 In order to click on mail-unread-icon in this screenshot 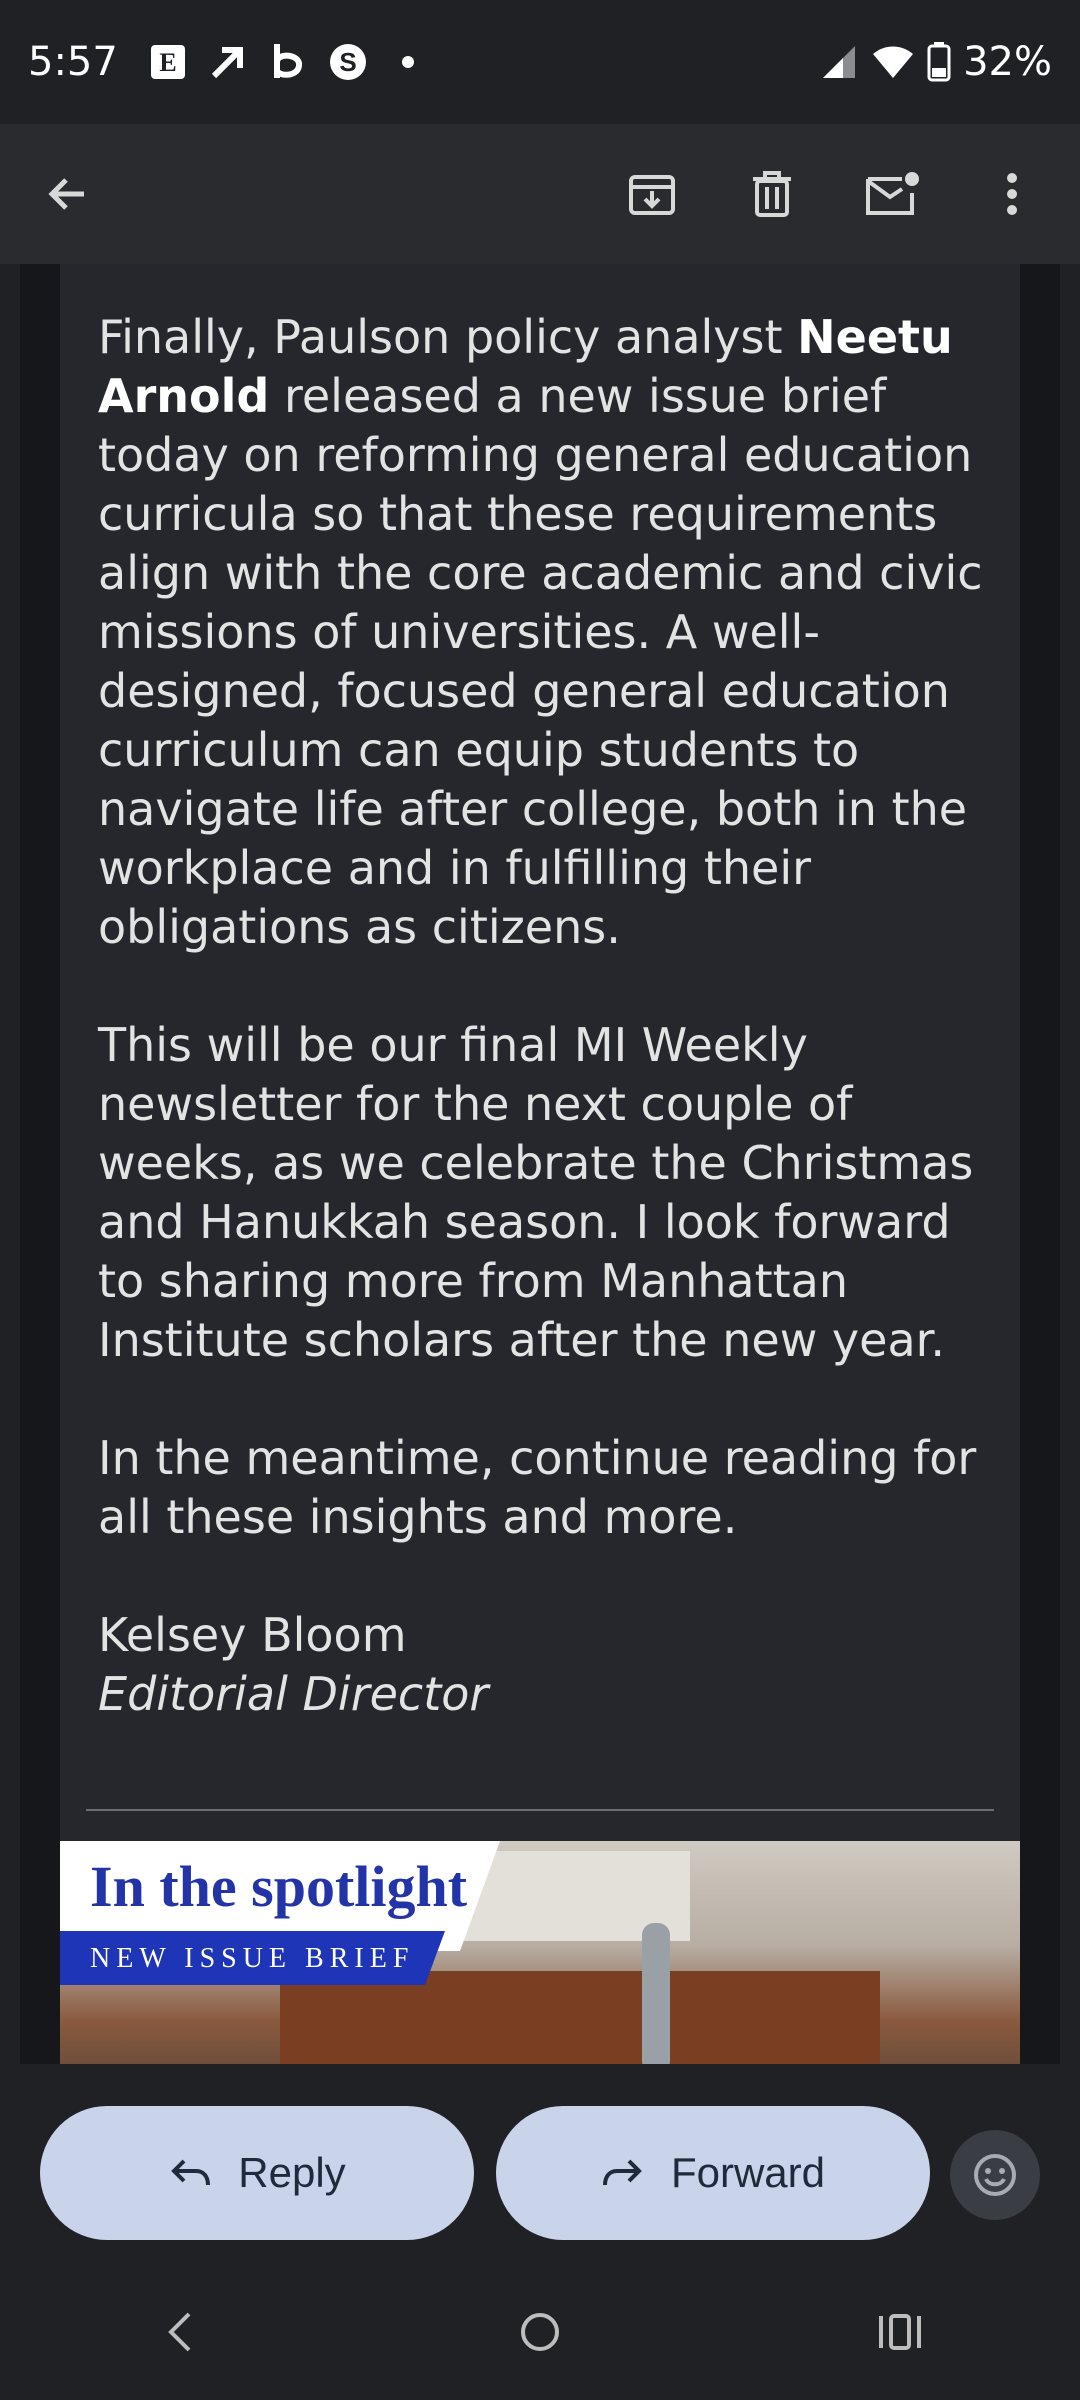, I will do `click(892, 193)`.